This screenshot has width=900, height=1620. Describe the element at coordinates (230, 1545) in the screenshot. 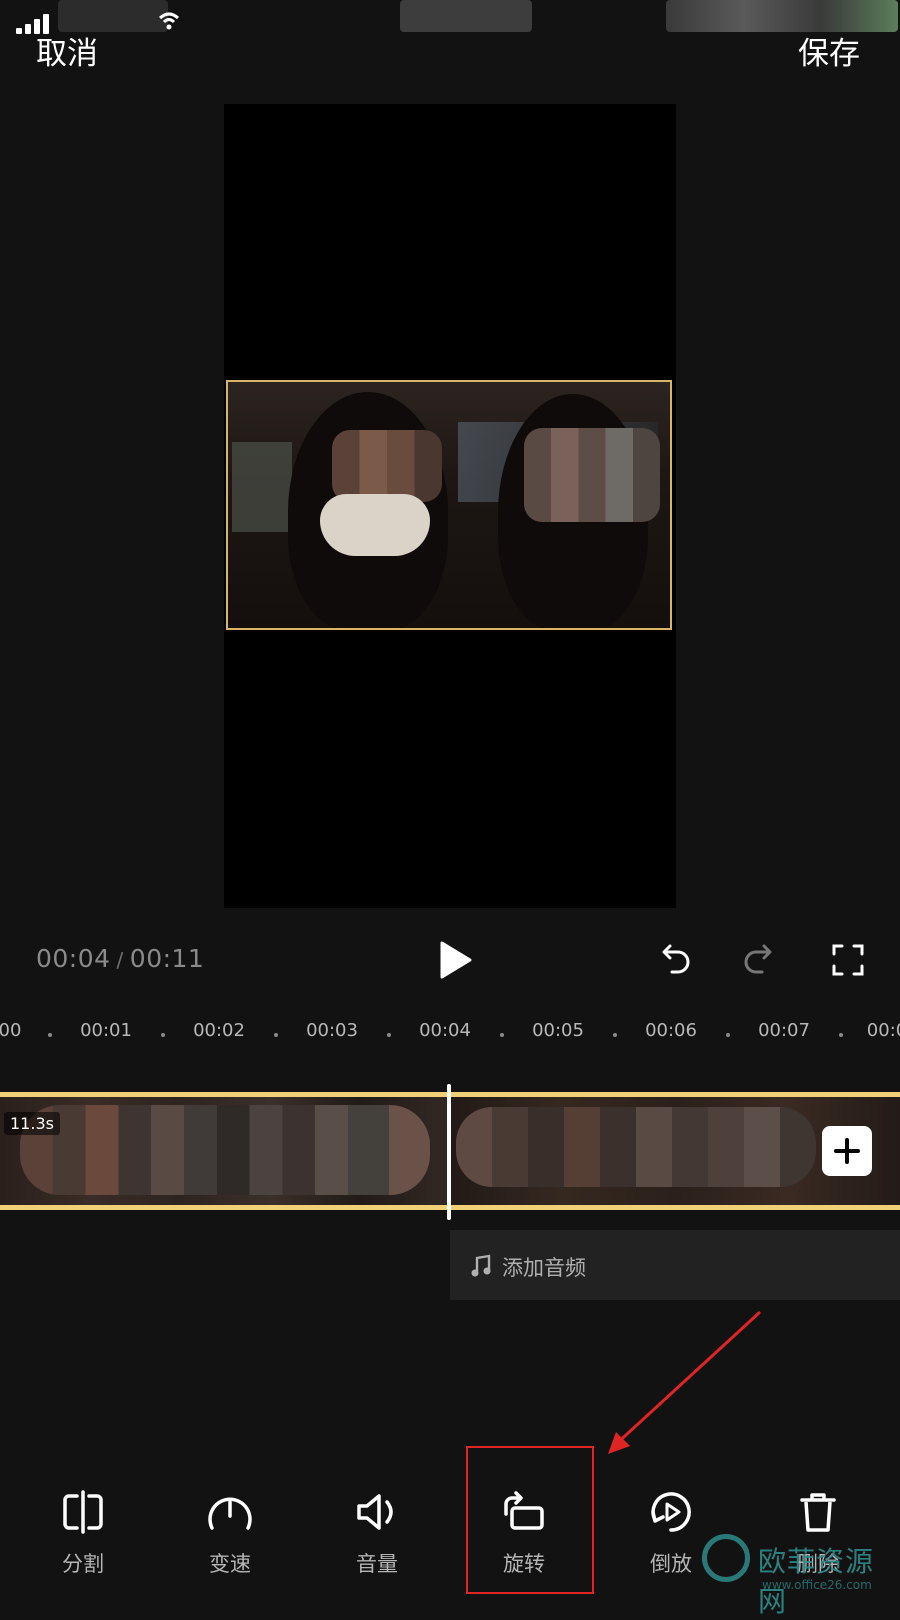

I see `speed-button: 变速` at that location.